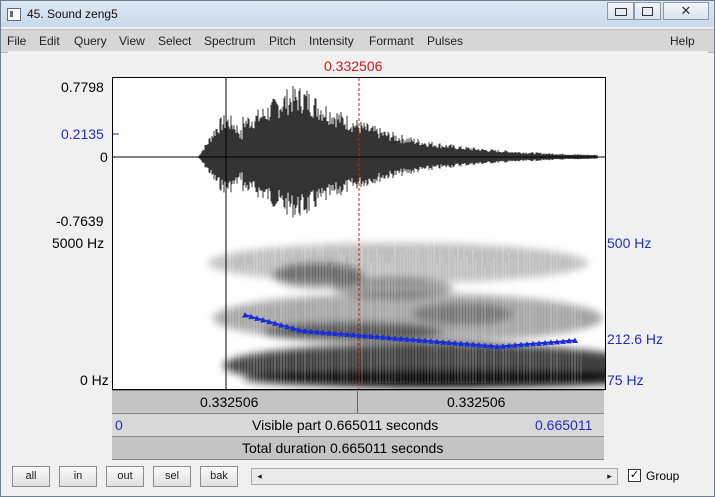 This screenshot has height=497, width=715. What do you see at coordinates (663, 476) in the screenshot?
I see `group-label: Group` at bounding box center [663, 476].